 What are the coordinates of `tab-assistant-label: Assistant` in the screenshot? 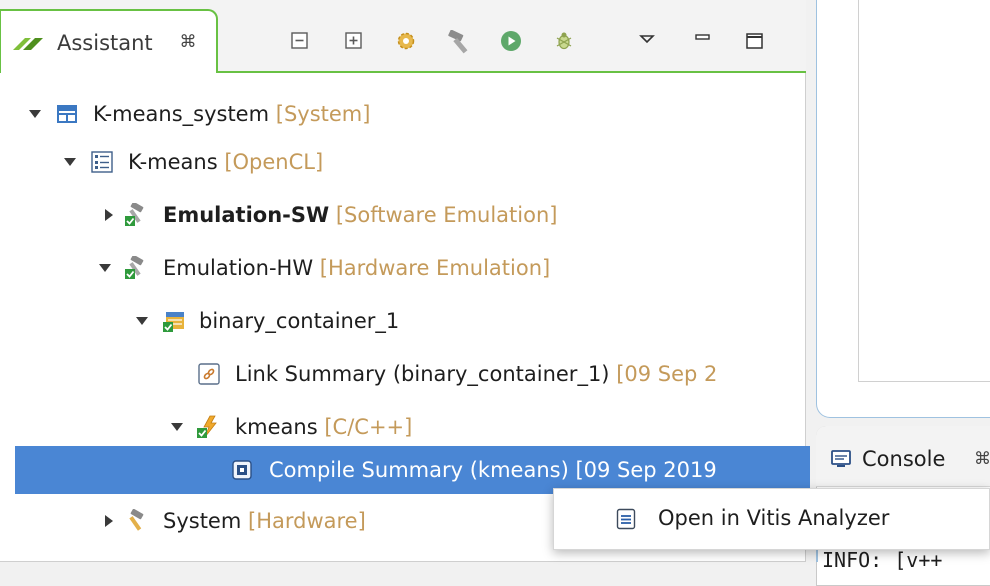 It's located at (105, 43).